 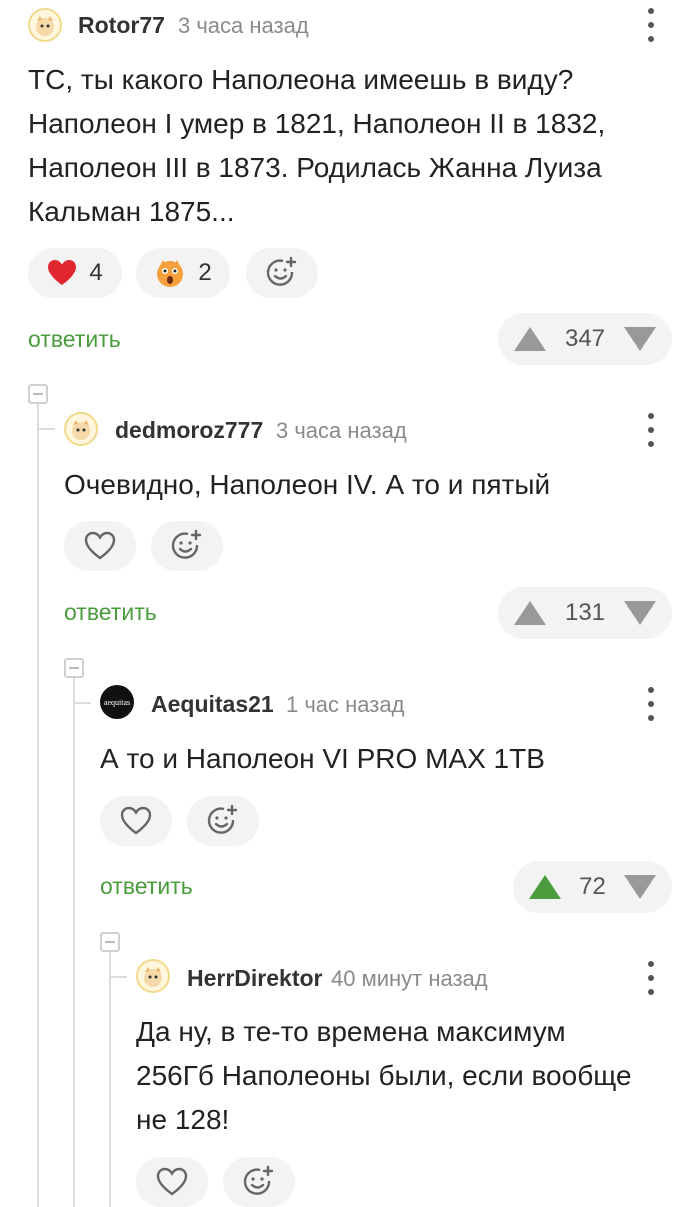 I want to click on timestamp: 40 минут назад, so click(x=409, y=978).